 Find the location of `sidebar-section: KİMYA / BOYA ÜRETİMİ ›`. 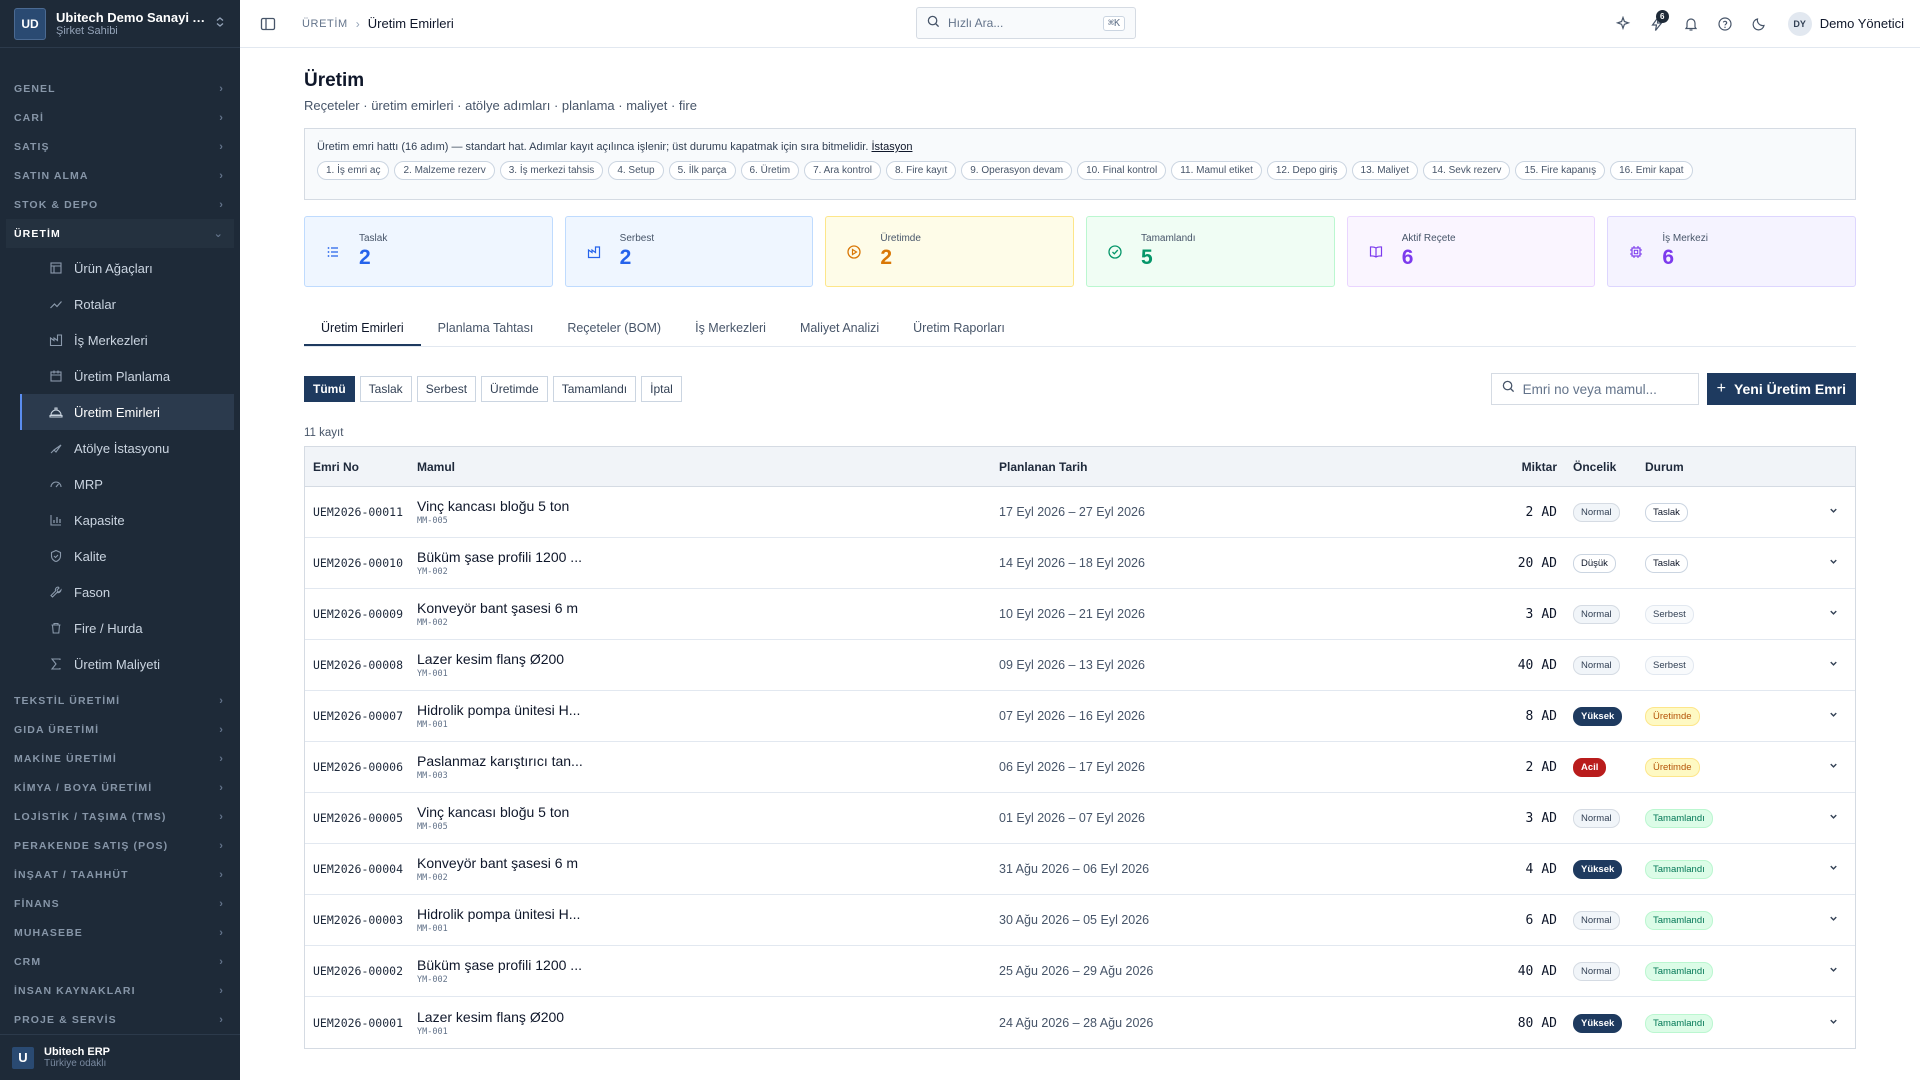

sidebar-section: KİMYA / BOYA ÜRETİMİ › is located at coordinates (120, 787).